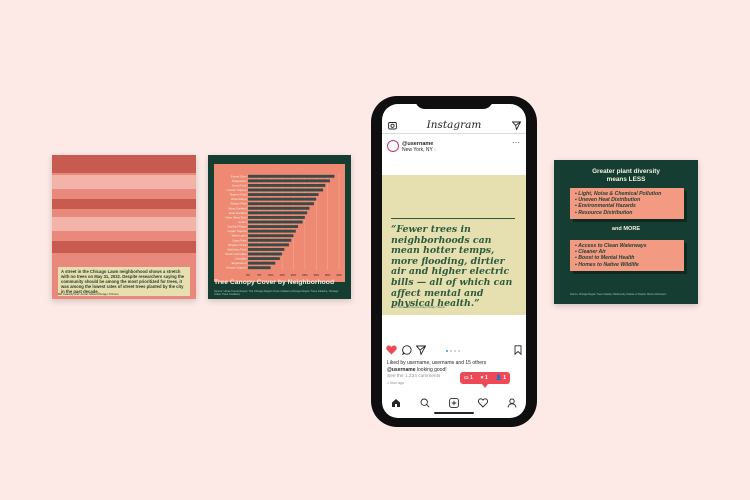 This screenshot has width=750, height=500. What do you see at coordinates (454, 125) in the screenshot?
I see `instagram-logo: Instagram` at bounding box center [454, 125].